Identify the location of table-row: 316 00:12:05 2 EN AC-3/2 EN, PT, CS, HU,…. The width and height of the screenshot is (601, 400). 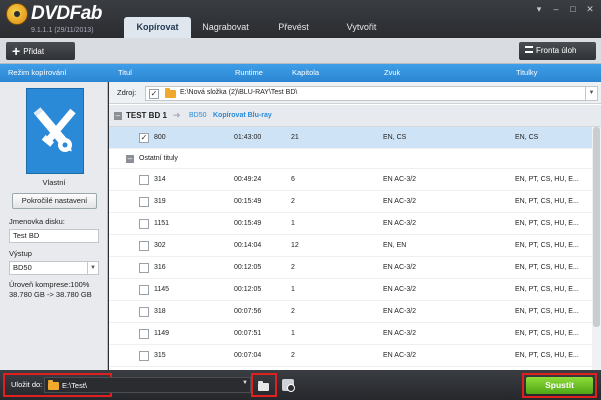
(355, 268).